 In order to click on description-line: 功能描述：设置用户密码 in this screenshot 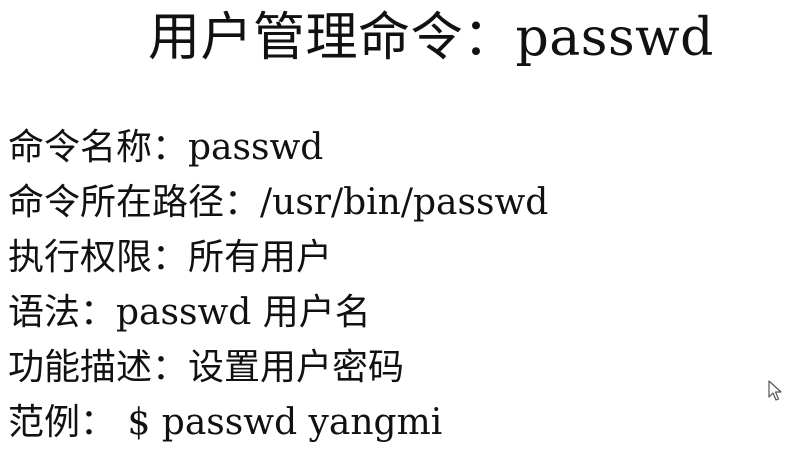, I will do `click(206, 367)`.